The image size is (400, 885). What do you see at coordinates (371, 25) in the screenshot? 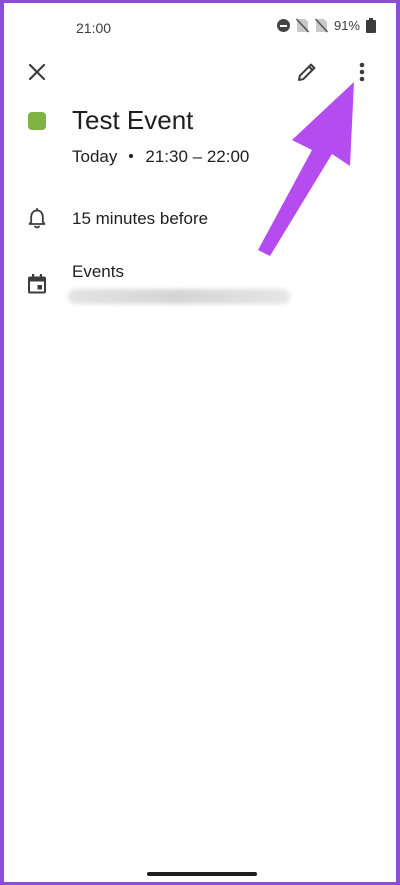
I see `battery-icon` at bounding box center [371, 25].